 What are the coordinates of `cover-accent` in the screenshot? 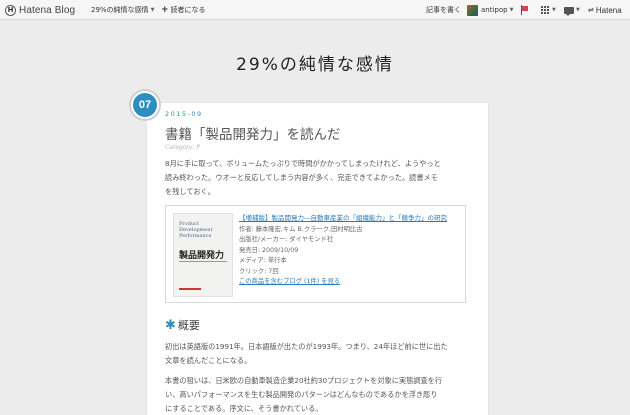 It's located at (190, 289).